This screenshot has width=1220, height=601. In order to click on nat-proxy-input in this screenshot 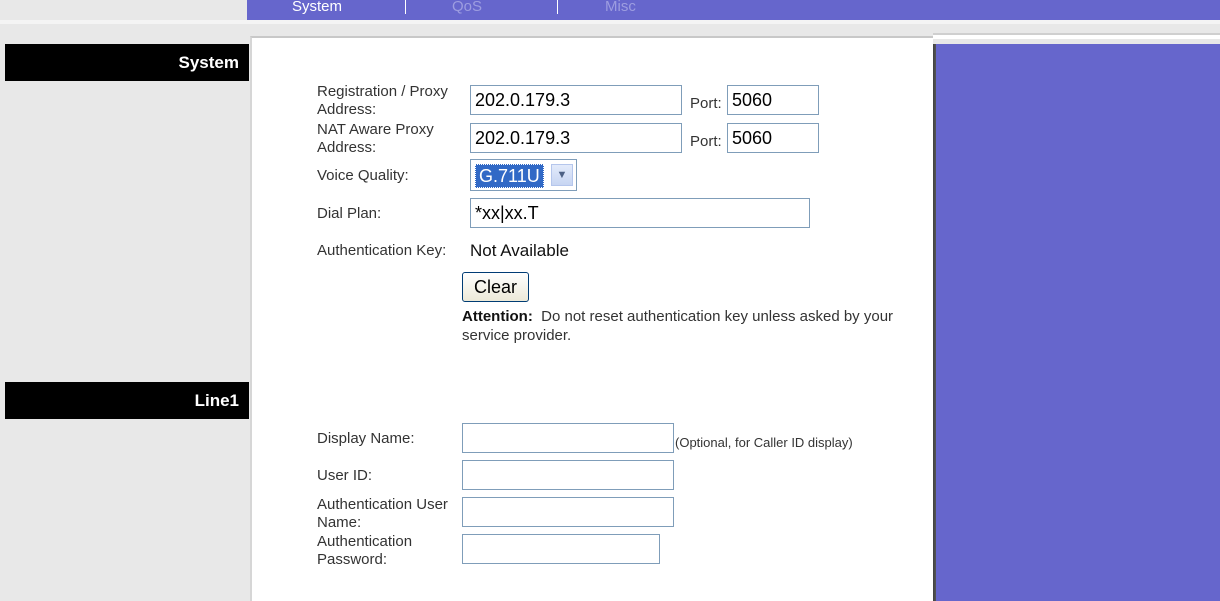, I will do `click(576, 138)`.